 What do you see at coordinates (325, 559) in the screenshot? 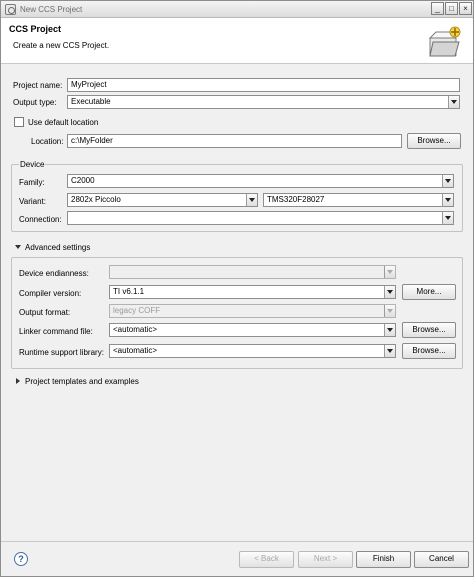
I see `next-button: Next >` at bounding box center [325, 559].